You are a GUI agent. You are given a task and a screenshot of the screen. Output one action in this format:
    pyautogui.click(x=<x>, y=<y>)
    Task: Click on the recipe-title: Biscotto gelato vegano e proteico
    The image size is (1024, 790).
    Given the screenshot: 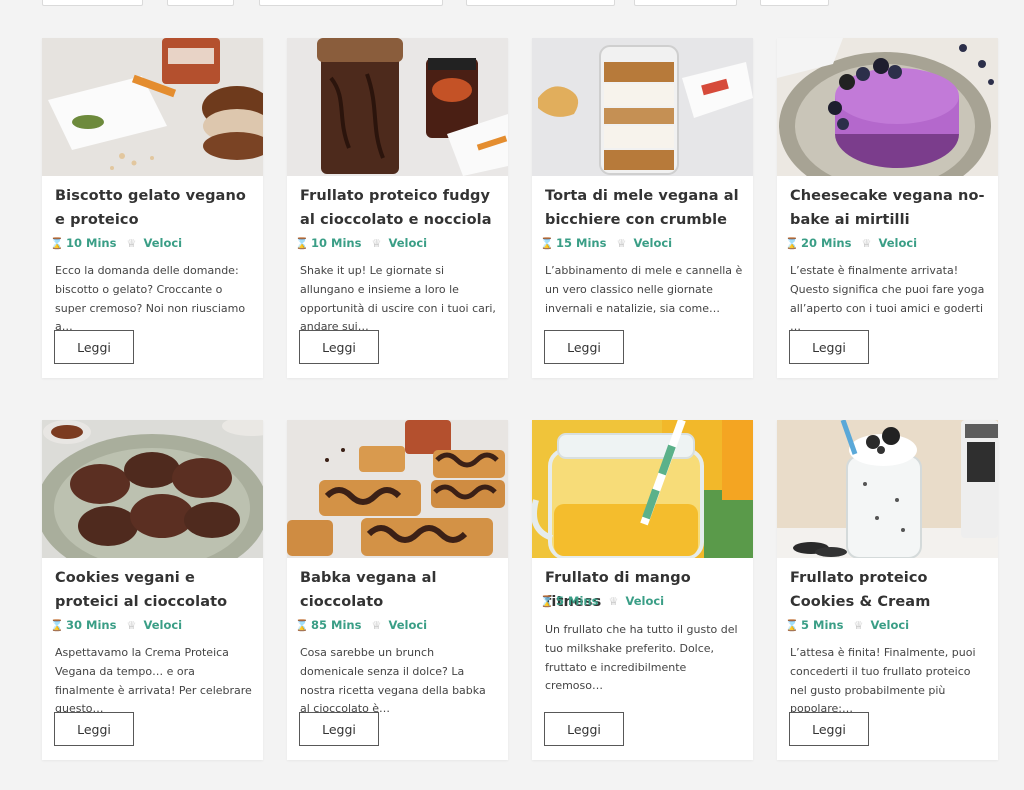 What is the action you would take?
    pyautogui.click(x=154, y=208)
    